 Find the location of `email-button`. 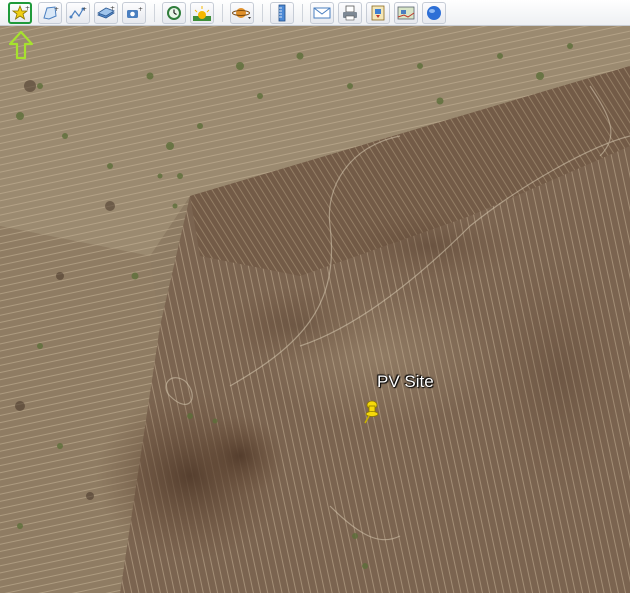

email-button is located at coordinates (322, 13).